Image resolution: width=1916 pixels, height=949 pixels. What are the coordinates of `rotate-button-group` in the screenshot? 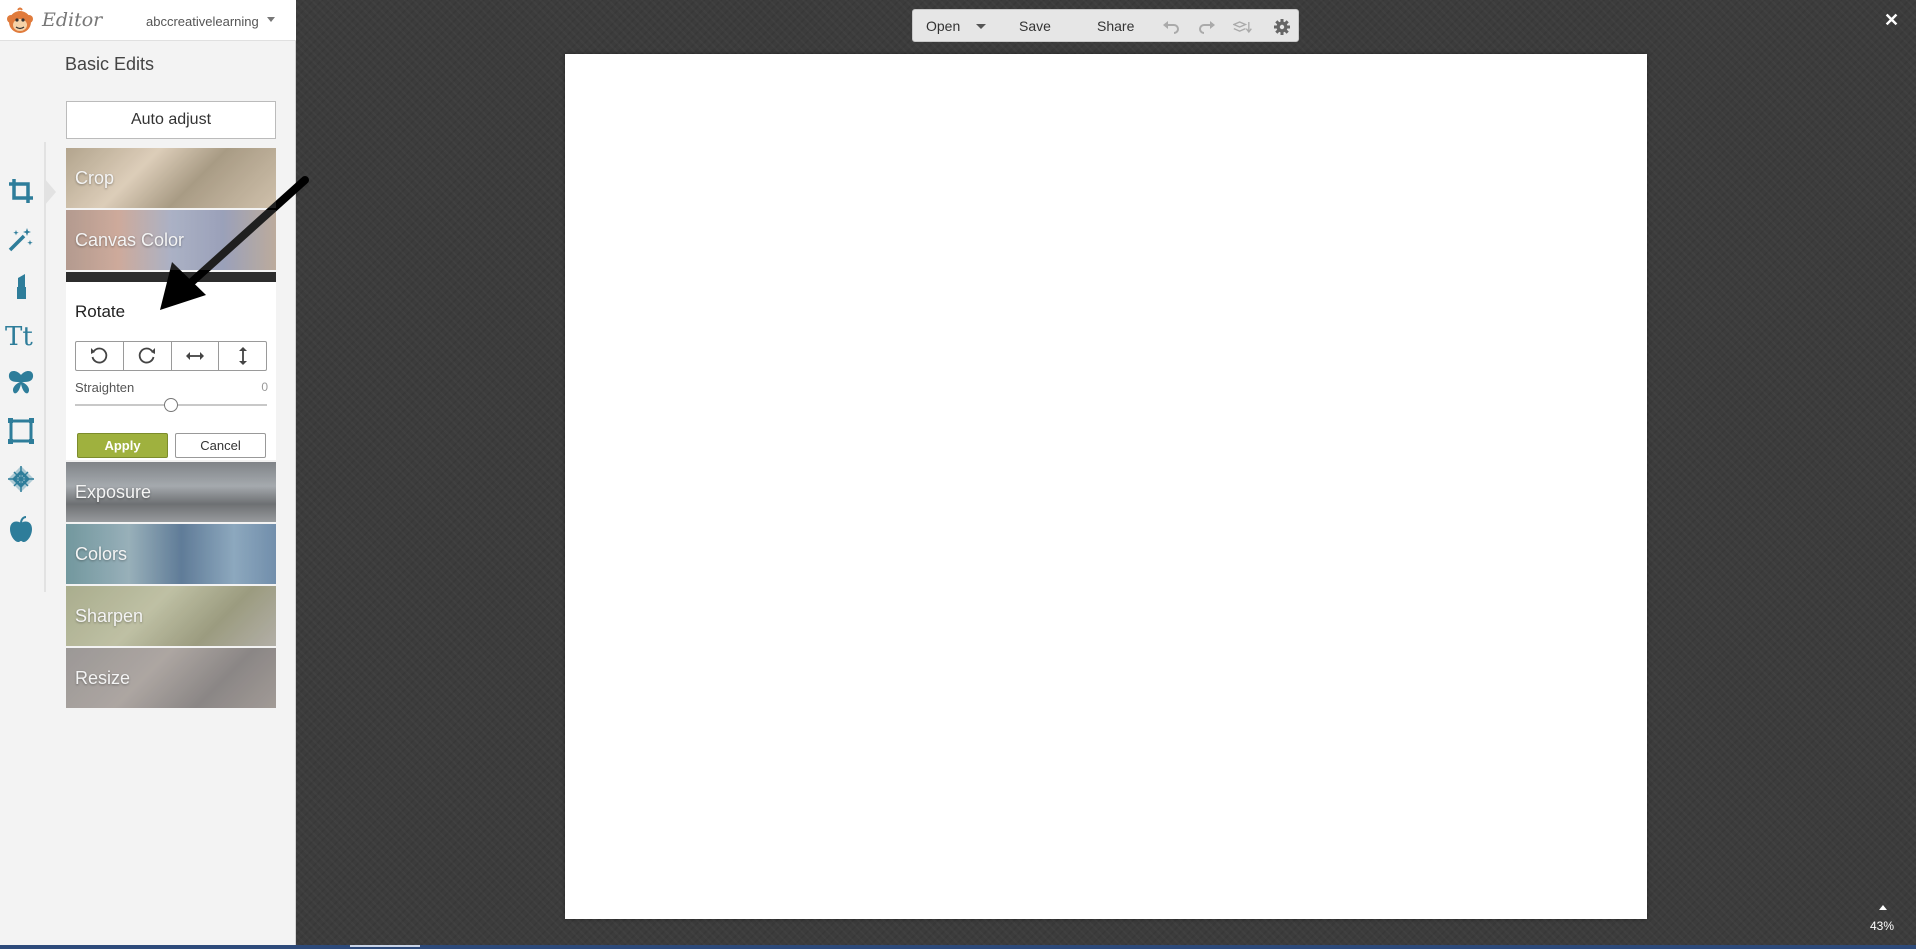 It's located at (171, 356).